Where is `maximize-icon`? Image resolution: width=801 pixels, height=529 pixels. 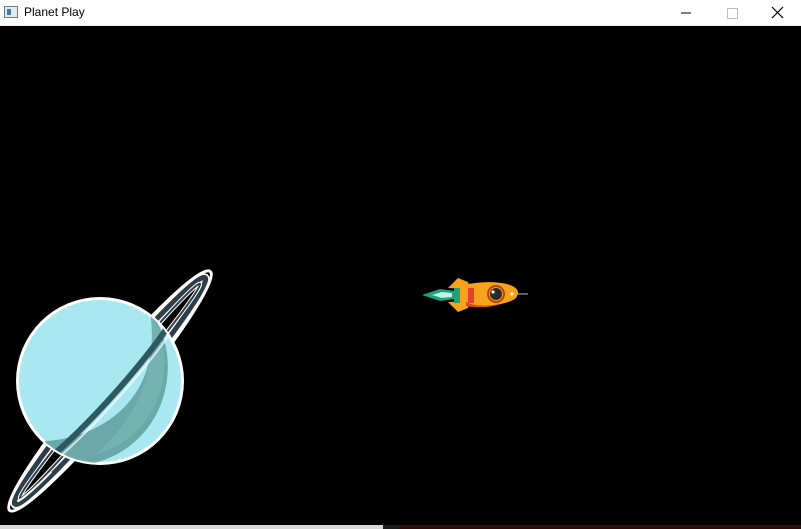
maximize-icon is located at coordinates (732, 13).